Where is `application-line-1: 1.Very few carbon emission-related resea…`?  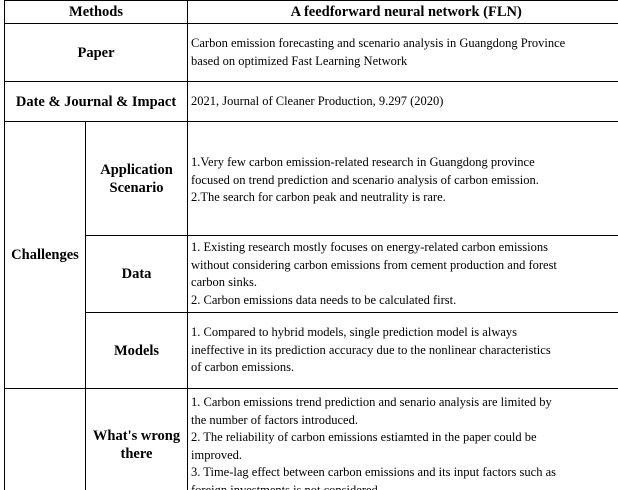
application-line-1: 1.Very few carbon emission-related resea… is located at coordinates (363, 162).